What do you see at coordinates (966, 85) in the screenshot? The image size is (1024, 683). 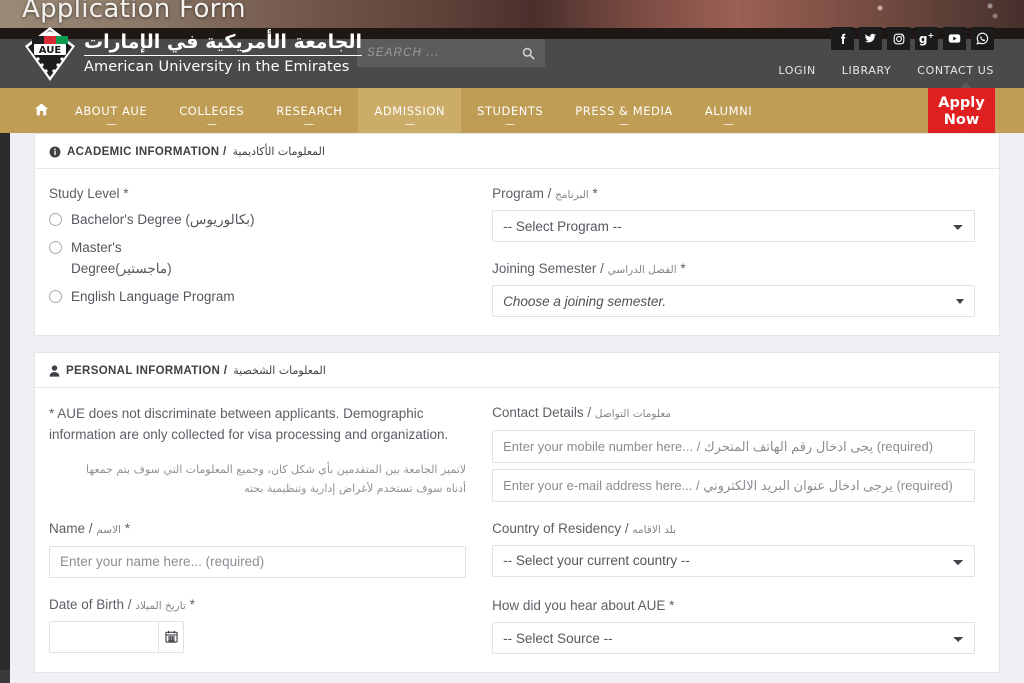 I see `apply-now-caret-icon` at bounding box center [966, 85].